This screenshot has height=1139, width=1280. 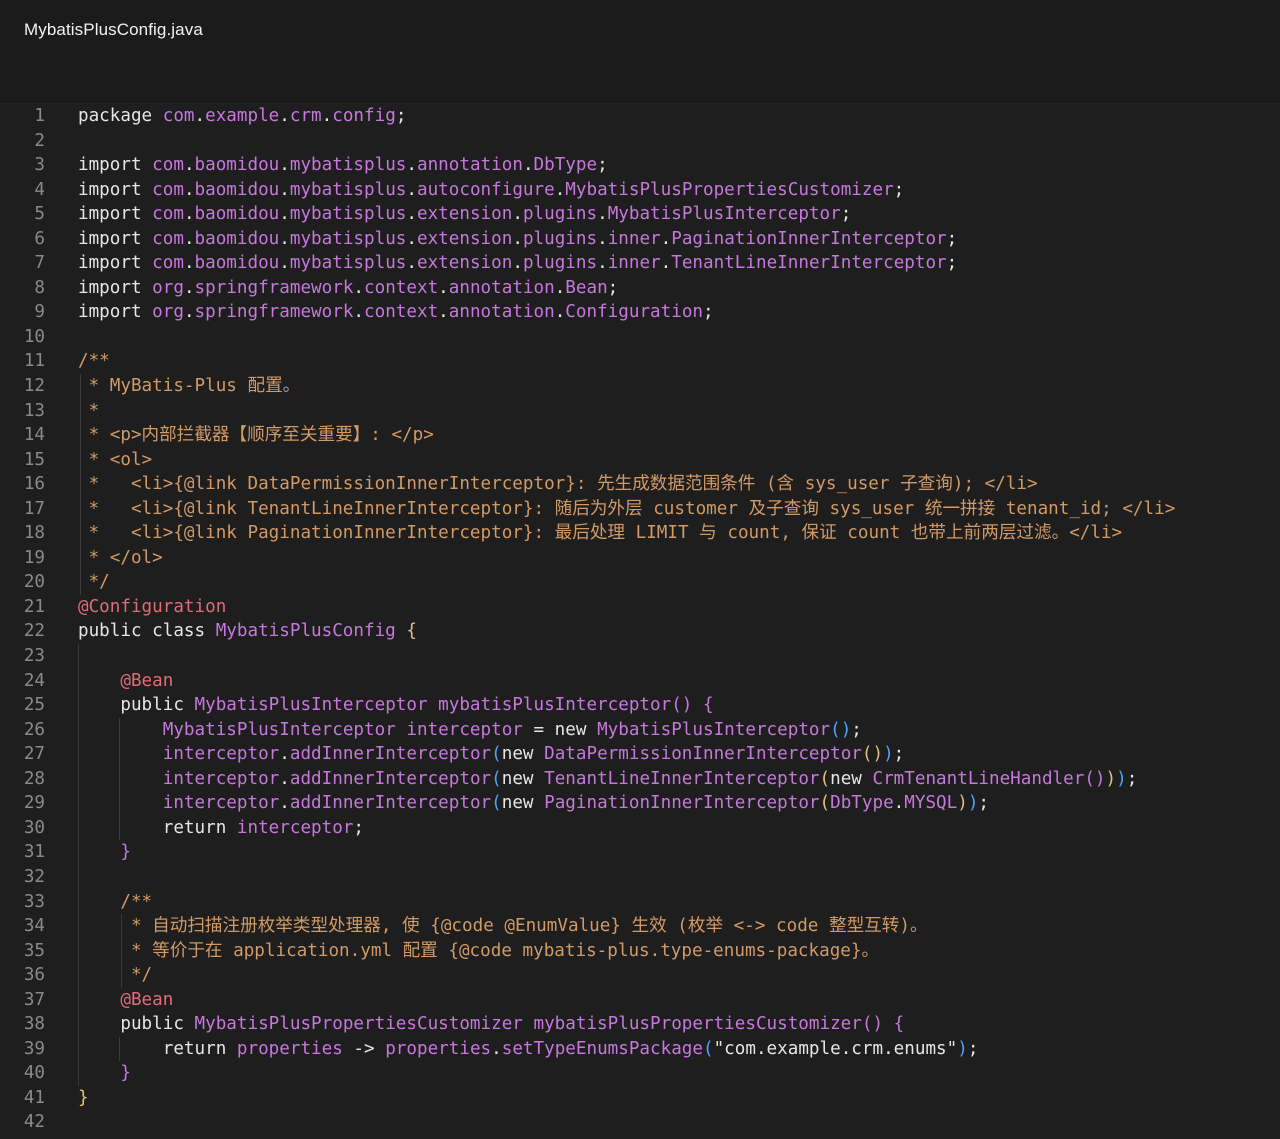 What do you see at coordinates (640, 877) in the screenshot?
I see `code-line: 32` at bounding box center [640, 877].